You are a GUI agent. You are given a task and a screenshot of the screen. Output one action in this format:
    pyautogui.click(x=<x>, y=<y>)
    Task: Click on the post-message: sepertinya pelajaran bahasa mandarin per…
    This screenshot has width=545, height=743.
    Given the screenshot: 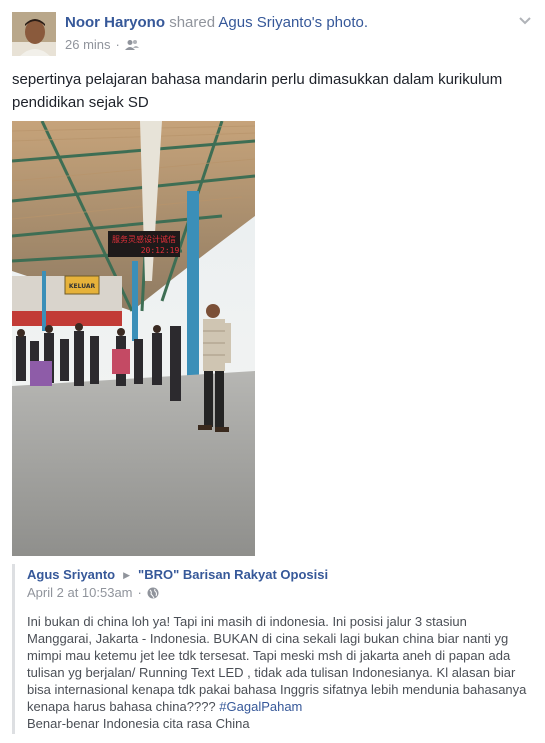 What is the action you would take?
    pyautogui.click(x=257, y=91)
    